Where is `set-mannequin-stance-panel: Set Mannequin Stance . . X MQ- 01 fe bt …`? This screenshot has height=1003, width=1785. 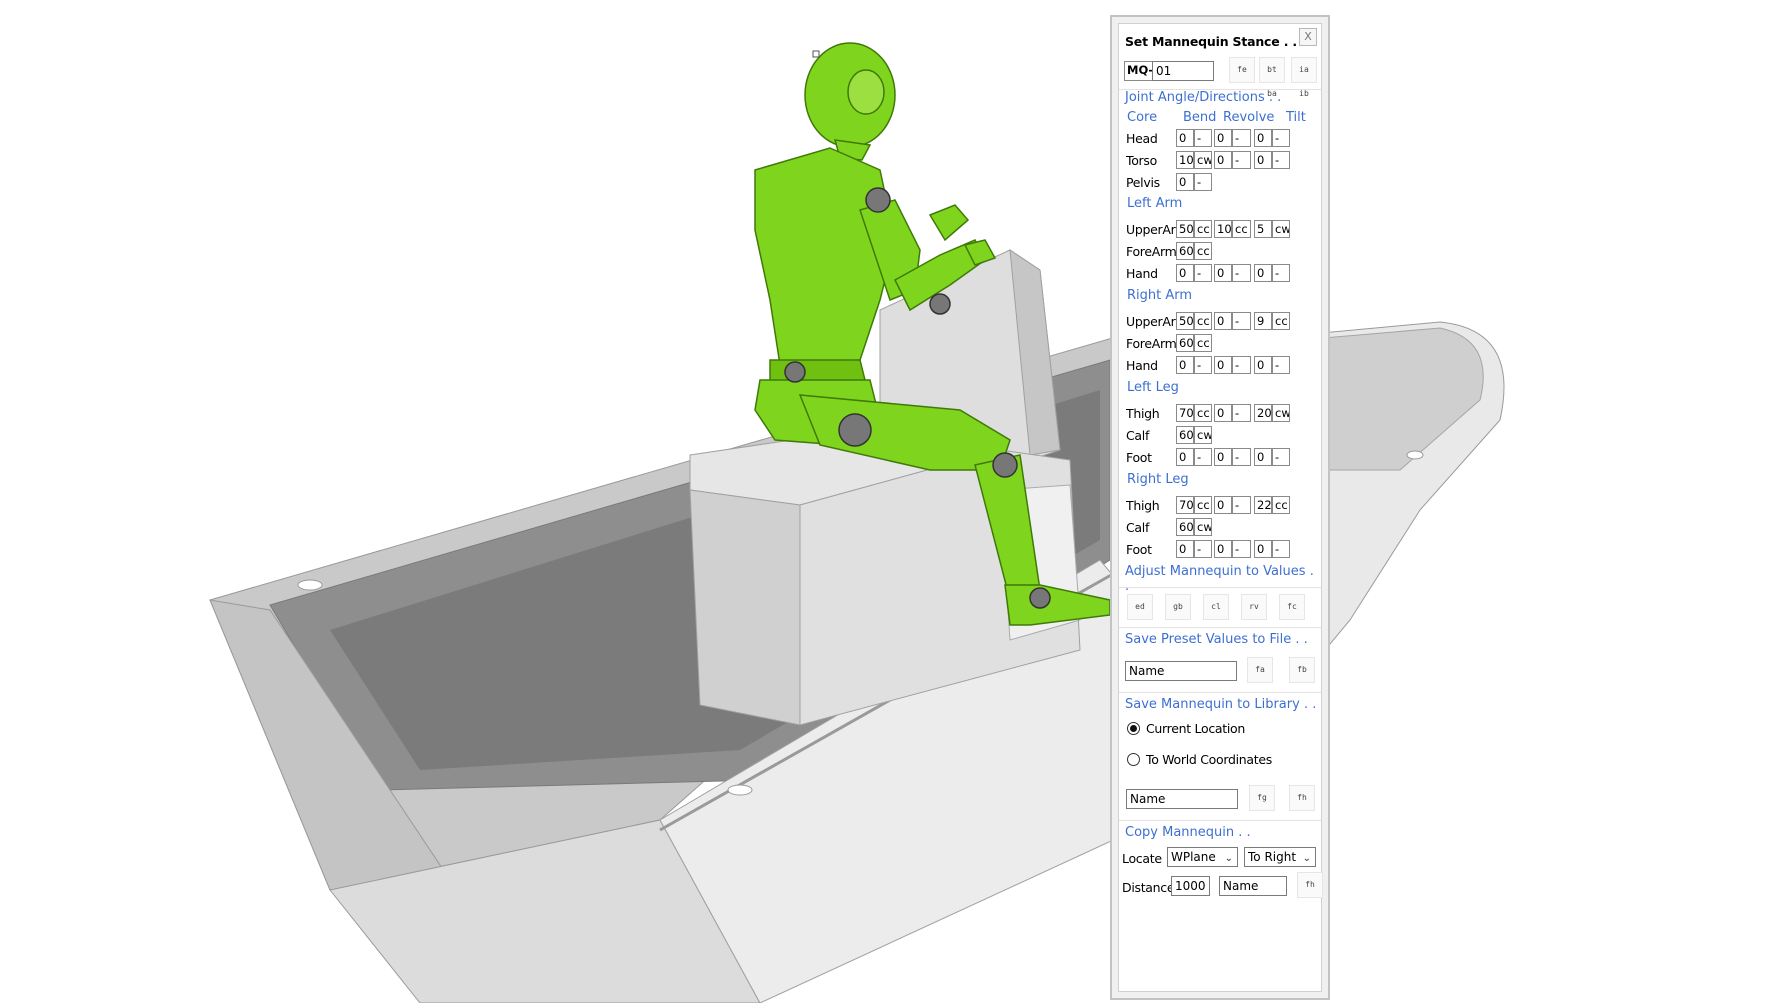 set-mannequin-stance-panel: Set Mannequin Stance . . X MQ- 01 fe bt … is located at coordinates (1220, 507).